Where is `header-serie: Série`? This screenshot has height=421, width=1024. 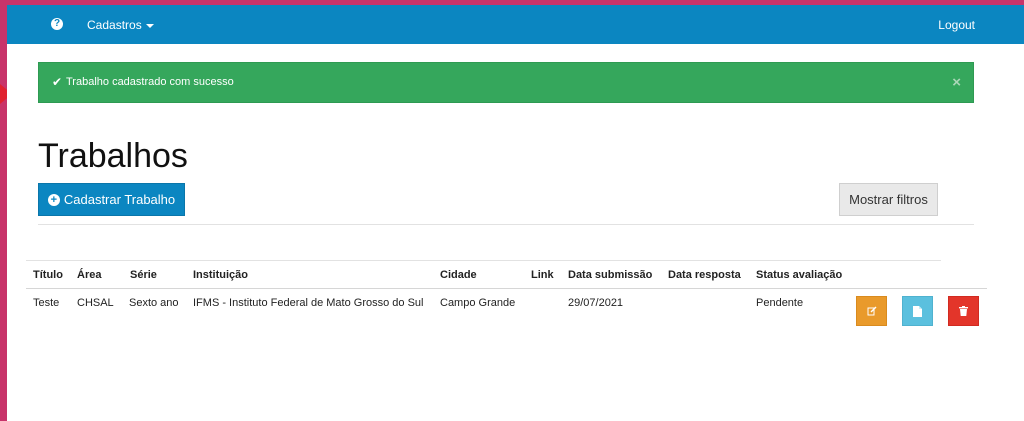 header-serie: Série is located at coordinates (143, 275).